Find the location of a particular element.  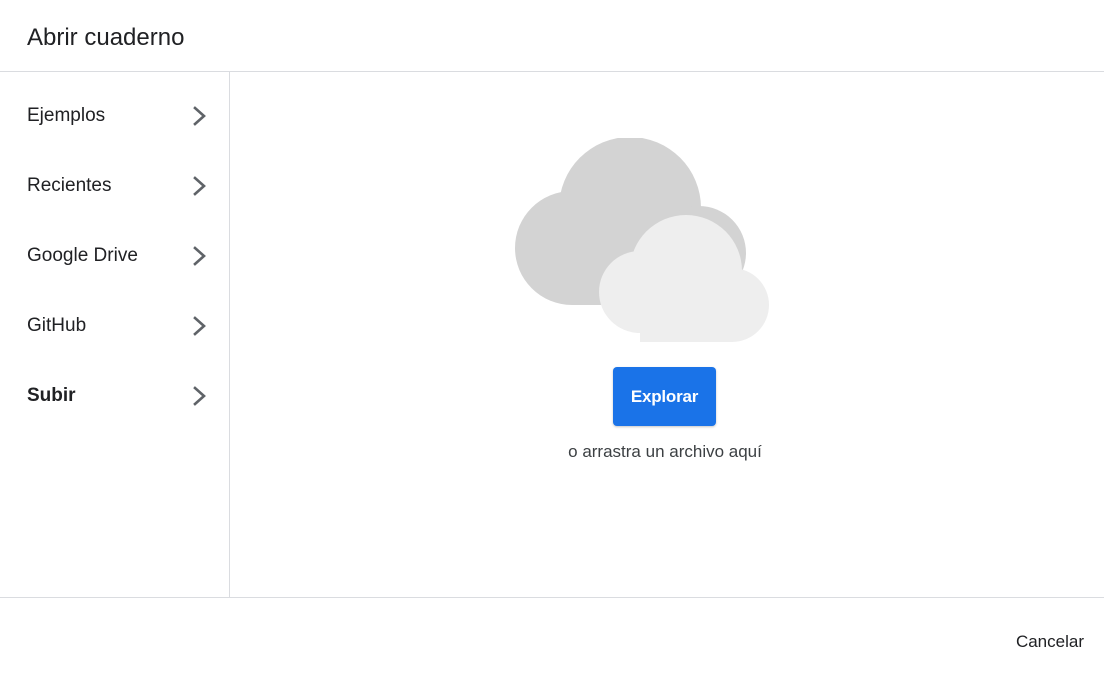

sidebar-item-upload: Subir is located at coordinates (114, 396).